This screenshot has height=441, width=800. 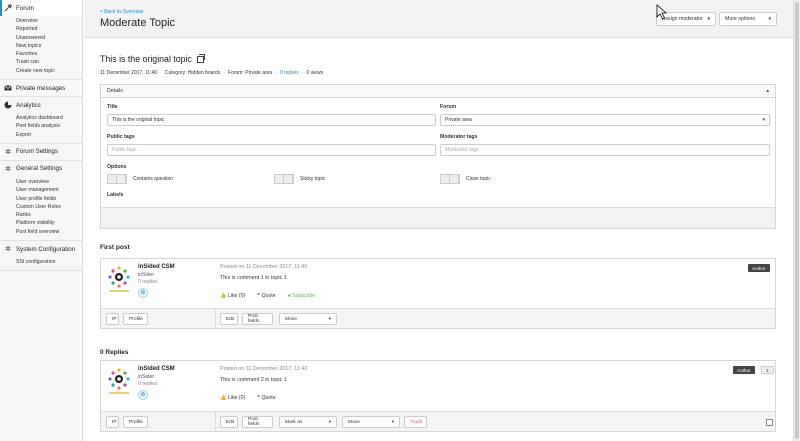 What do you see at coordinates (49, 46) in the screenshot?
I see `sidebar-item-new-topics: New topics` at bounding box center [49, 46].